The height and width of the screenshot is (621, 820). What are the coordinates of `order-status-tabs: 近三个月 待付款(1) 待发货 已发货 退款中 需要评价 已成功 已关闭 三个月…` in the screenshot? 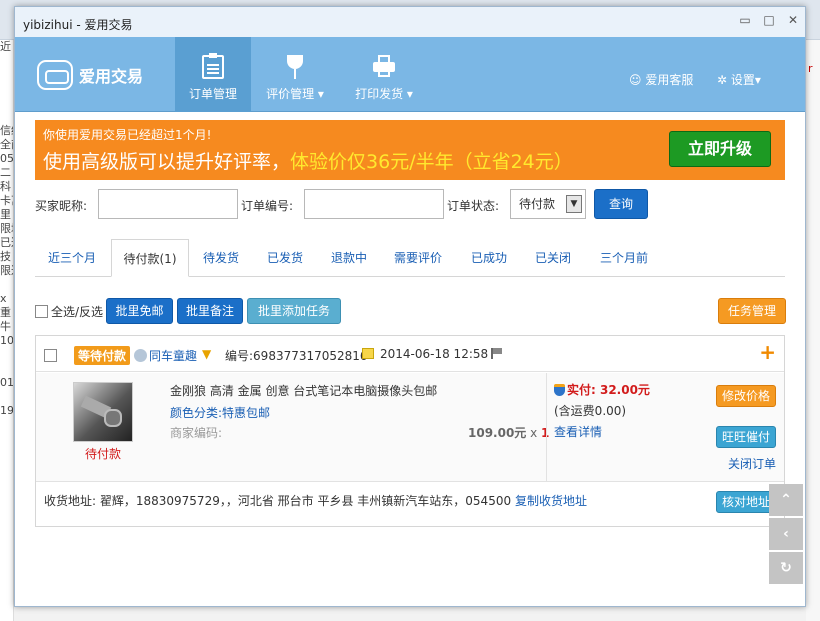 It's located at (410, 258).